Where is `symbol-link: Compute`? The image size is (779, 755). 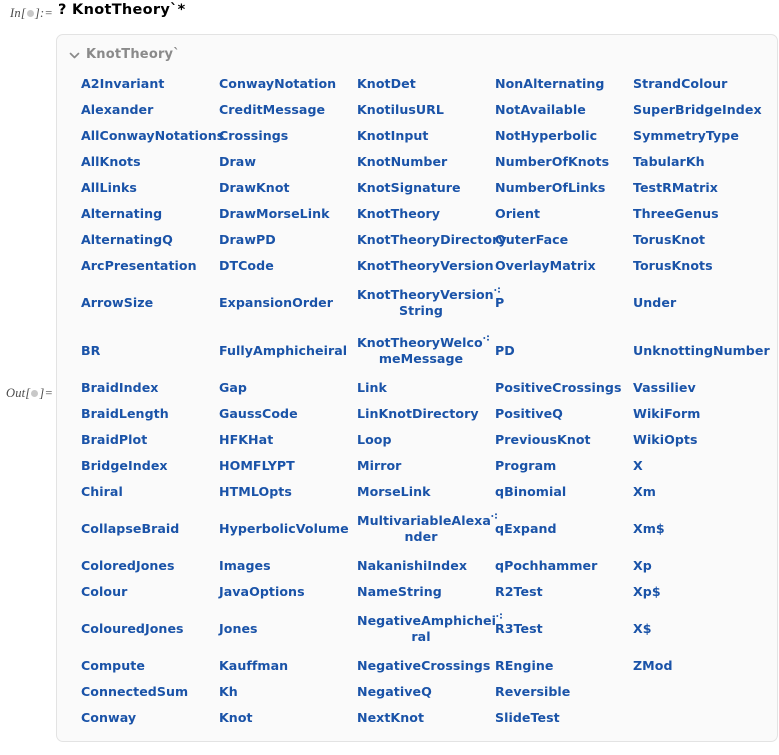 symbol-link: Compute is located at coordinates (113, 666).